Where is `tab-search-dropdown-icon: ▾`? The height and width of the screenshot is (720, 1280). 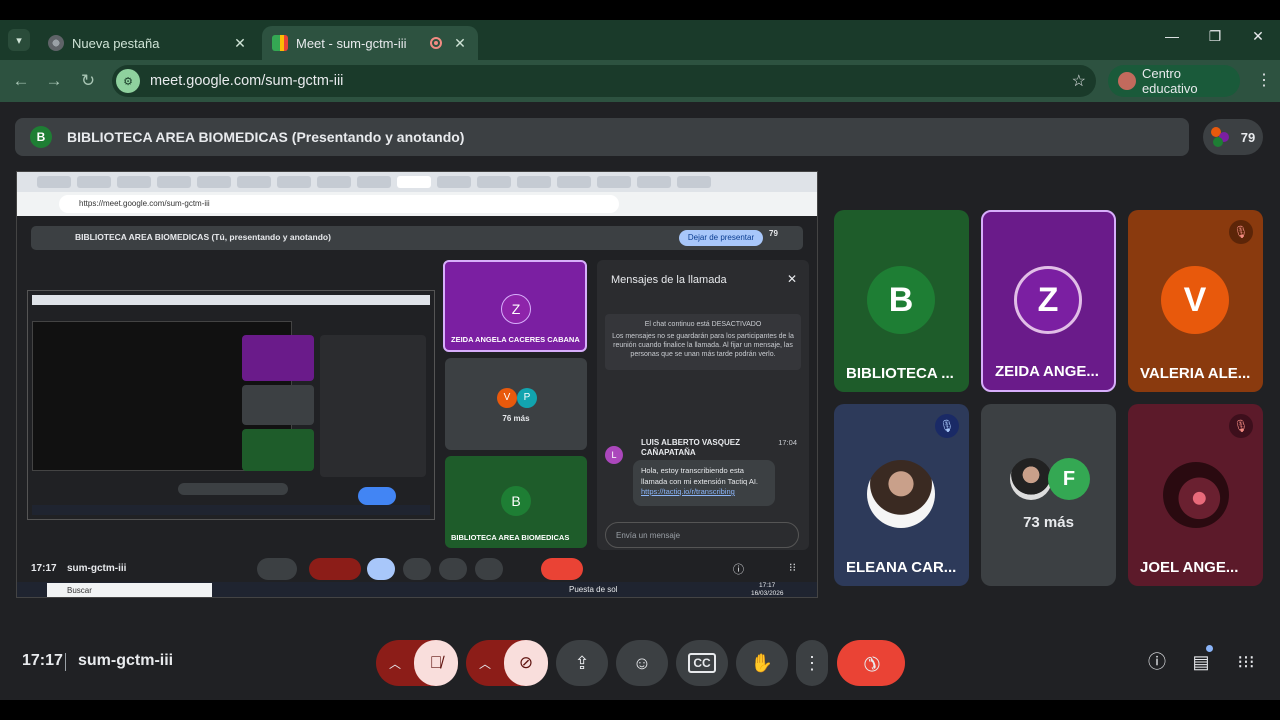
tab-search-dropdown-icon: ▾ is located at coordinates (19, 40).